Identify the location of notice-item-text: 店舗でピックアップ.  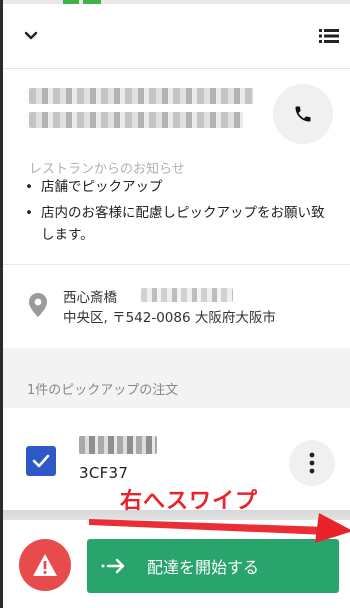
(102, 187).